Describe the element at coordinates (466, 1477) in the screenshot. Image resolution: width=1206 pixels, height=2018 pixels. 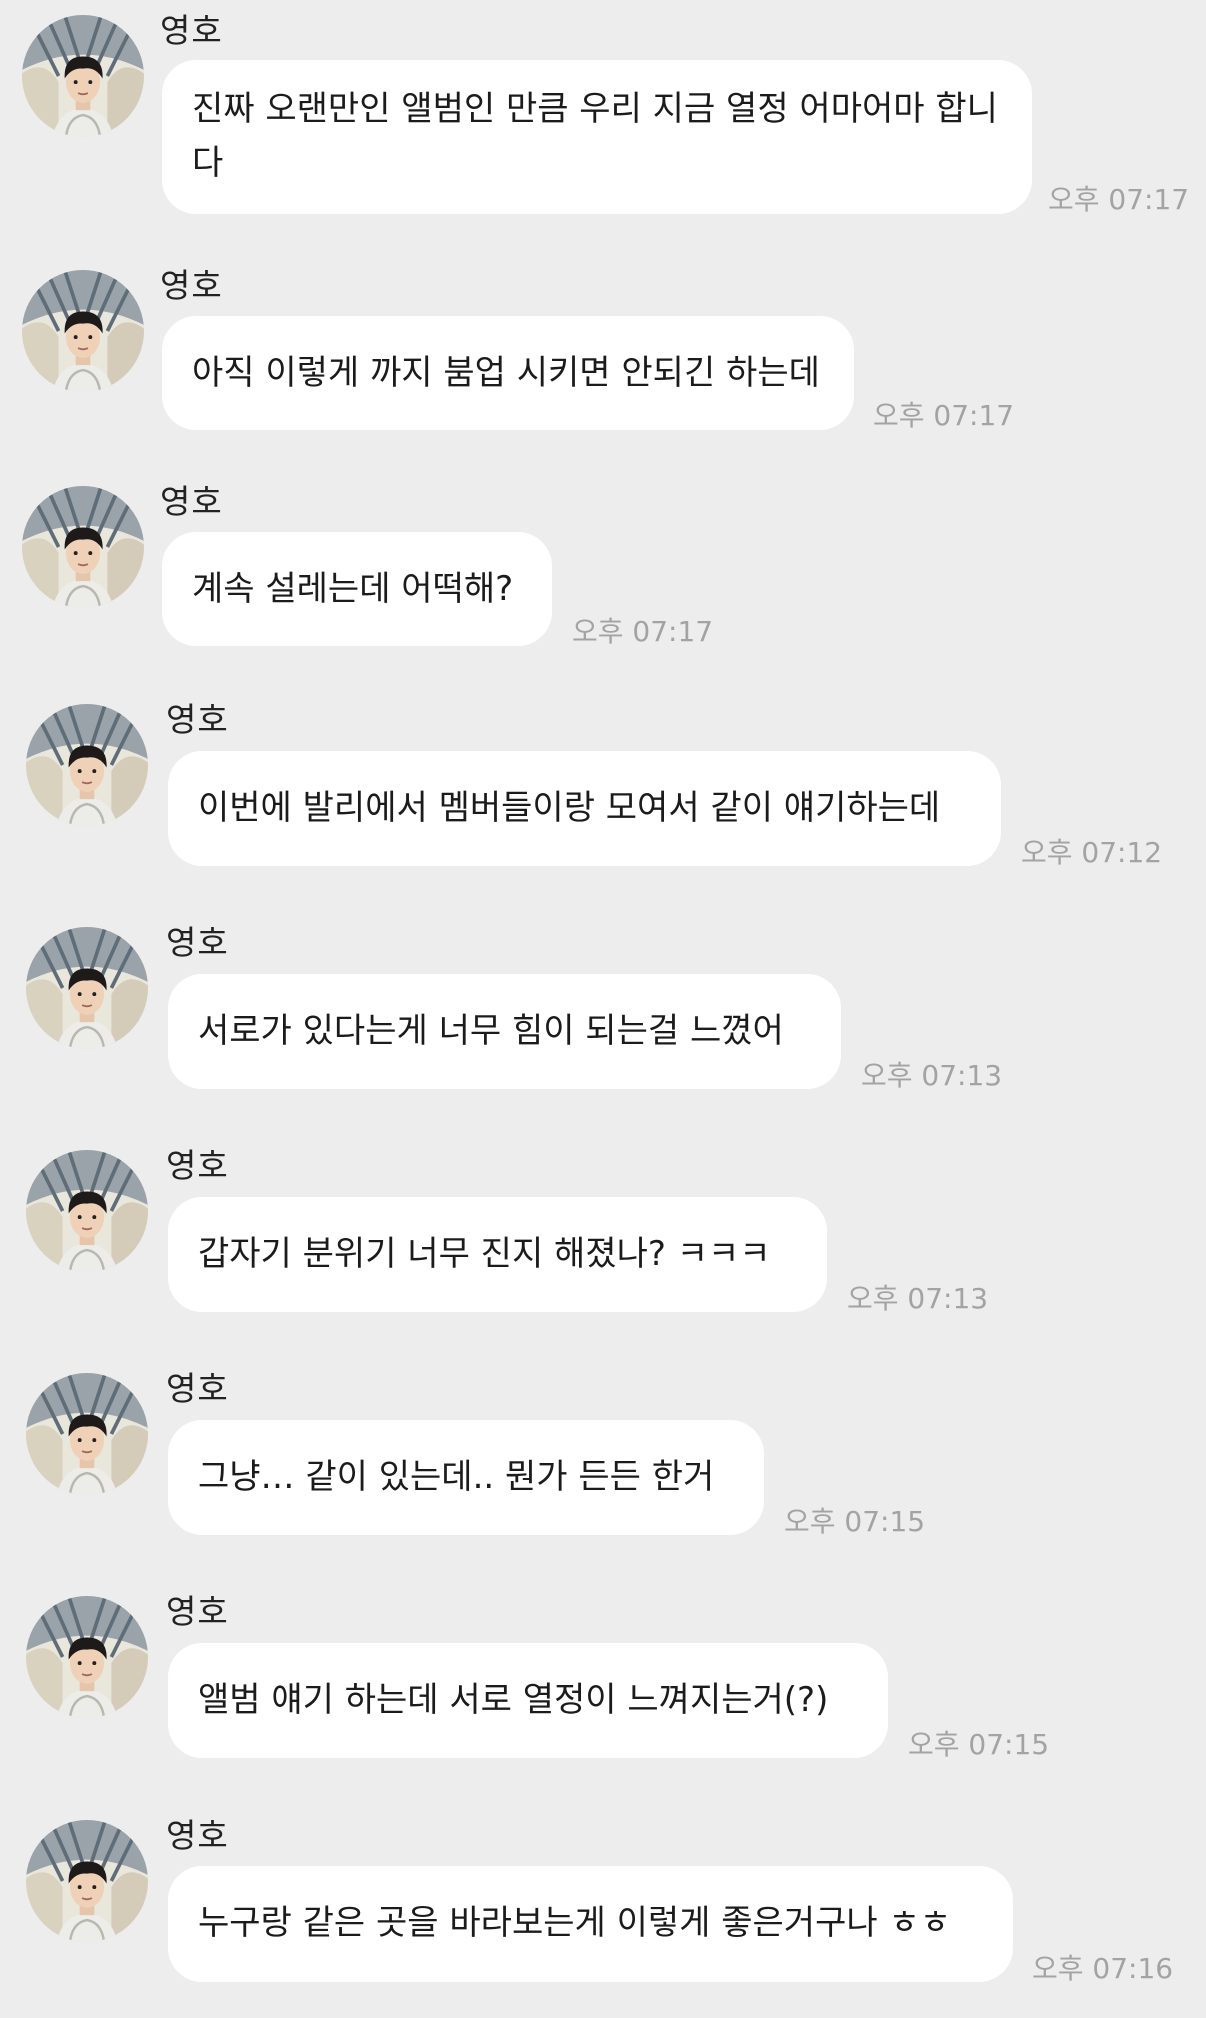
I see `message-bubble: 그냥… 같이 있는데.. 뭔가 든든 한거` at that location.